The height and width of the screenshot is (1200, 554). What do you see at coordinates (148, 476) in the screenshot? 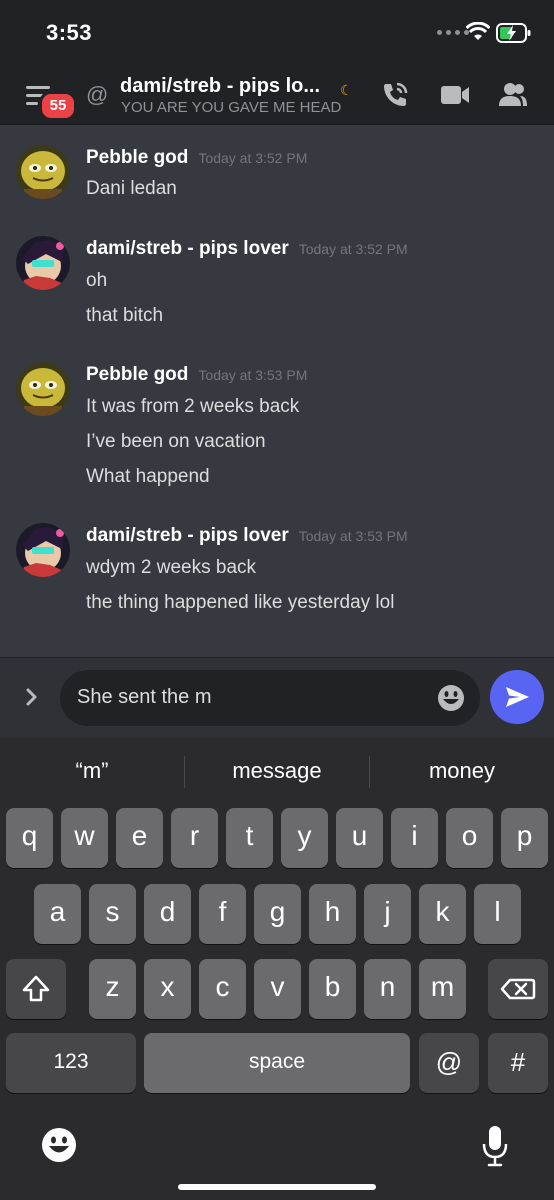
I see `message-text: What happend` at bounding box center [148, 476].